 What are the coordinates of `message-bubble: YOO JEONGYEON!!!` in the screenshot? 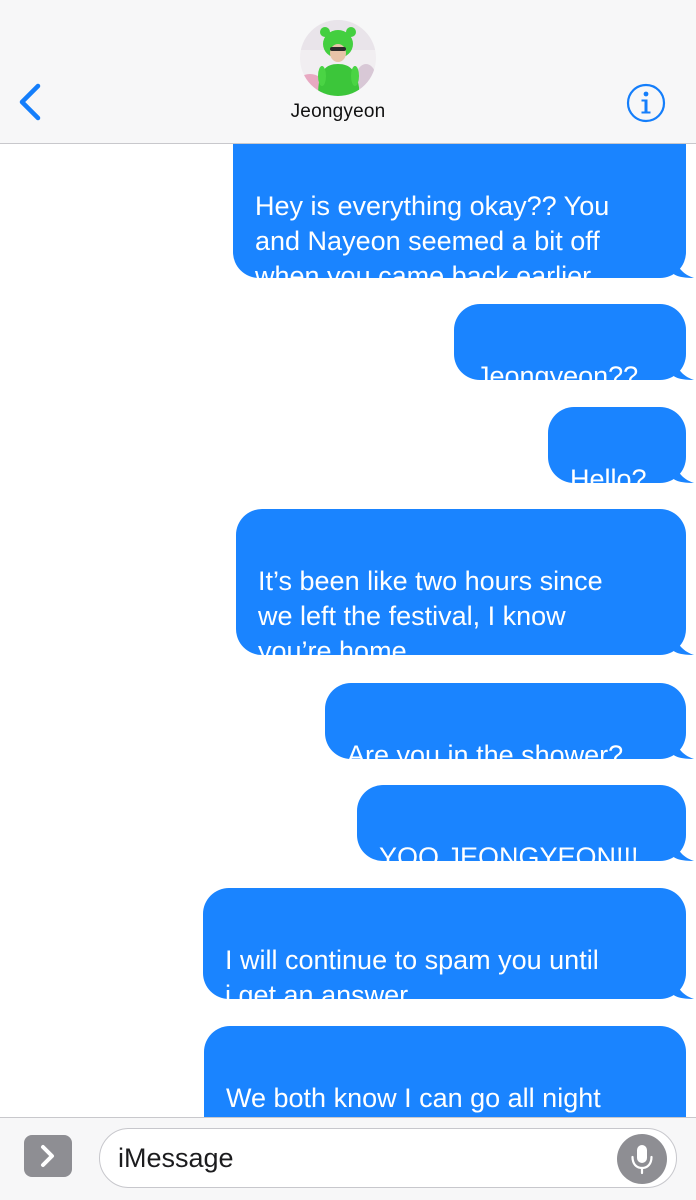 It's located at (525, 828).